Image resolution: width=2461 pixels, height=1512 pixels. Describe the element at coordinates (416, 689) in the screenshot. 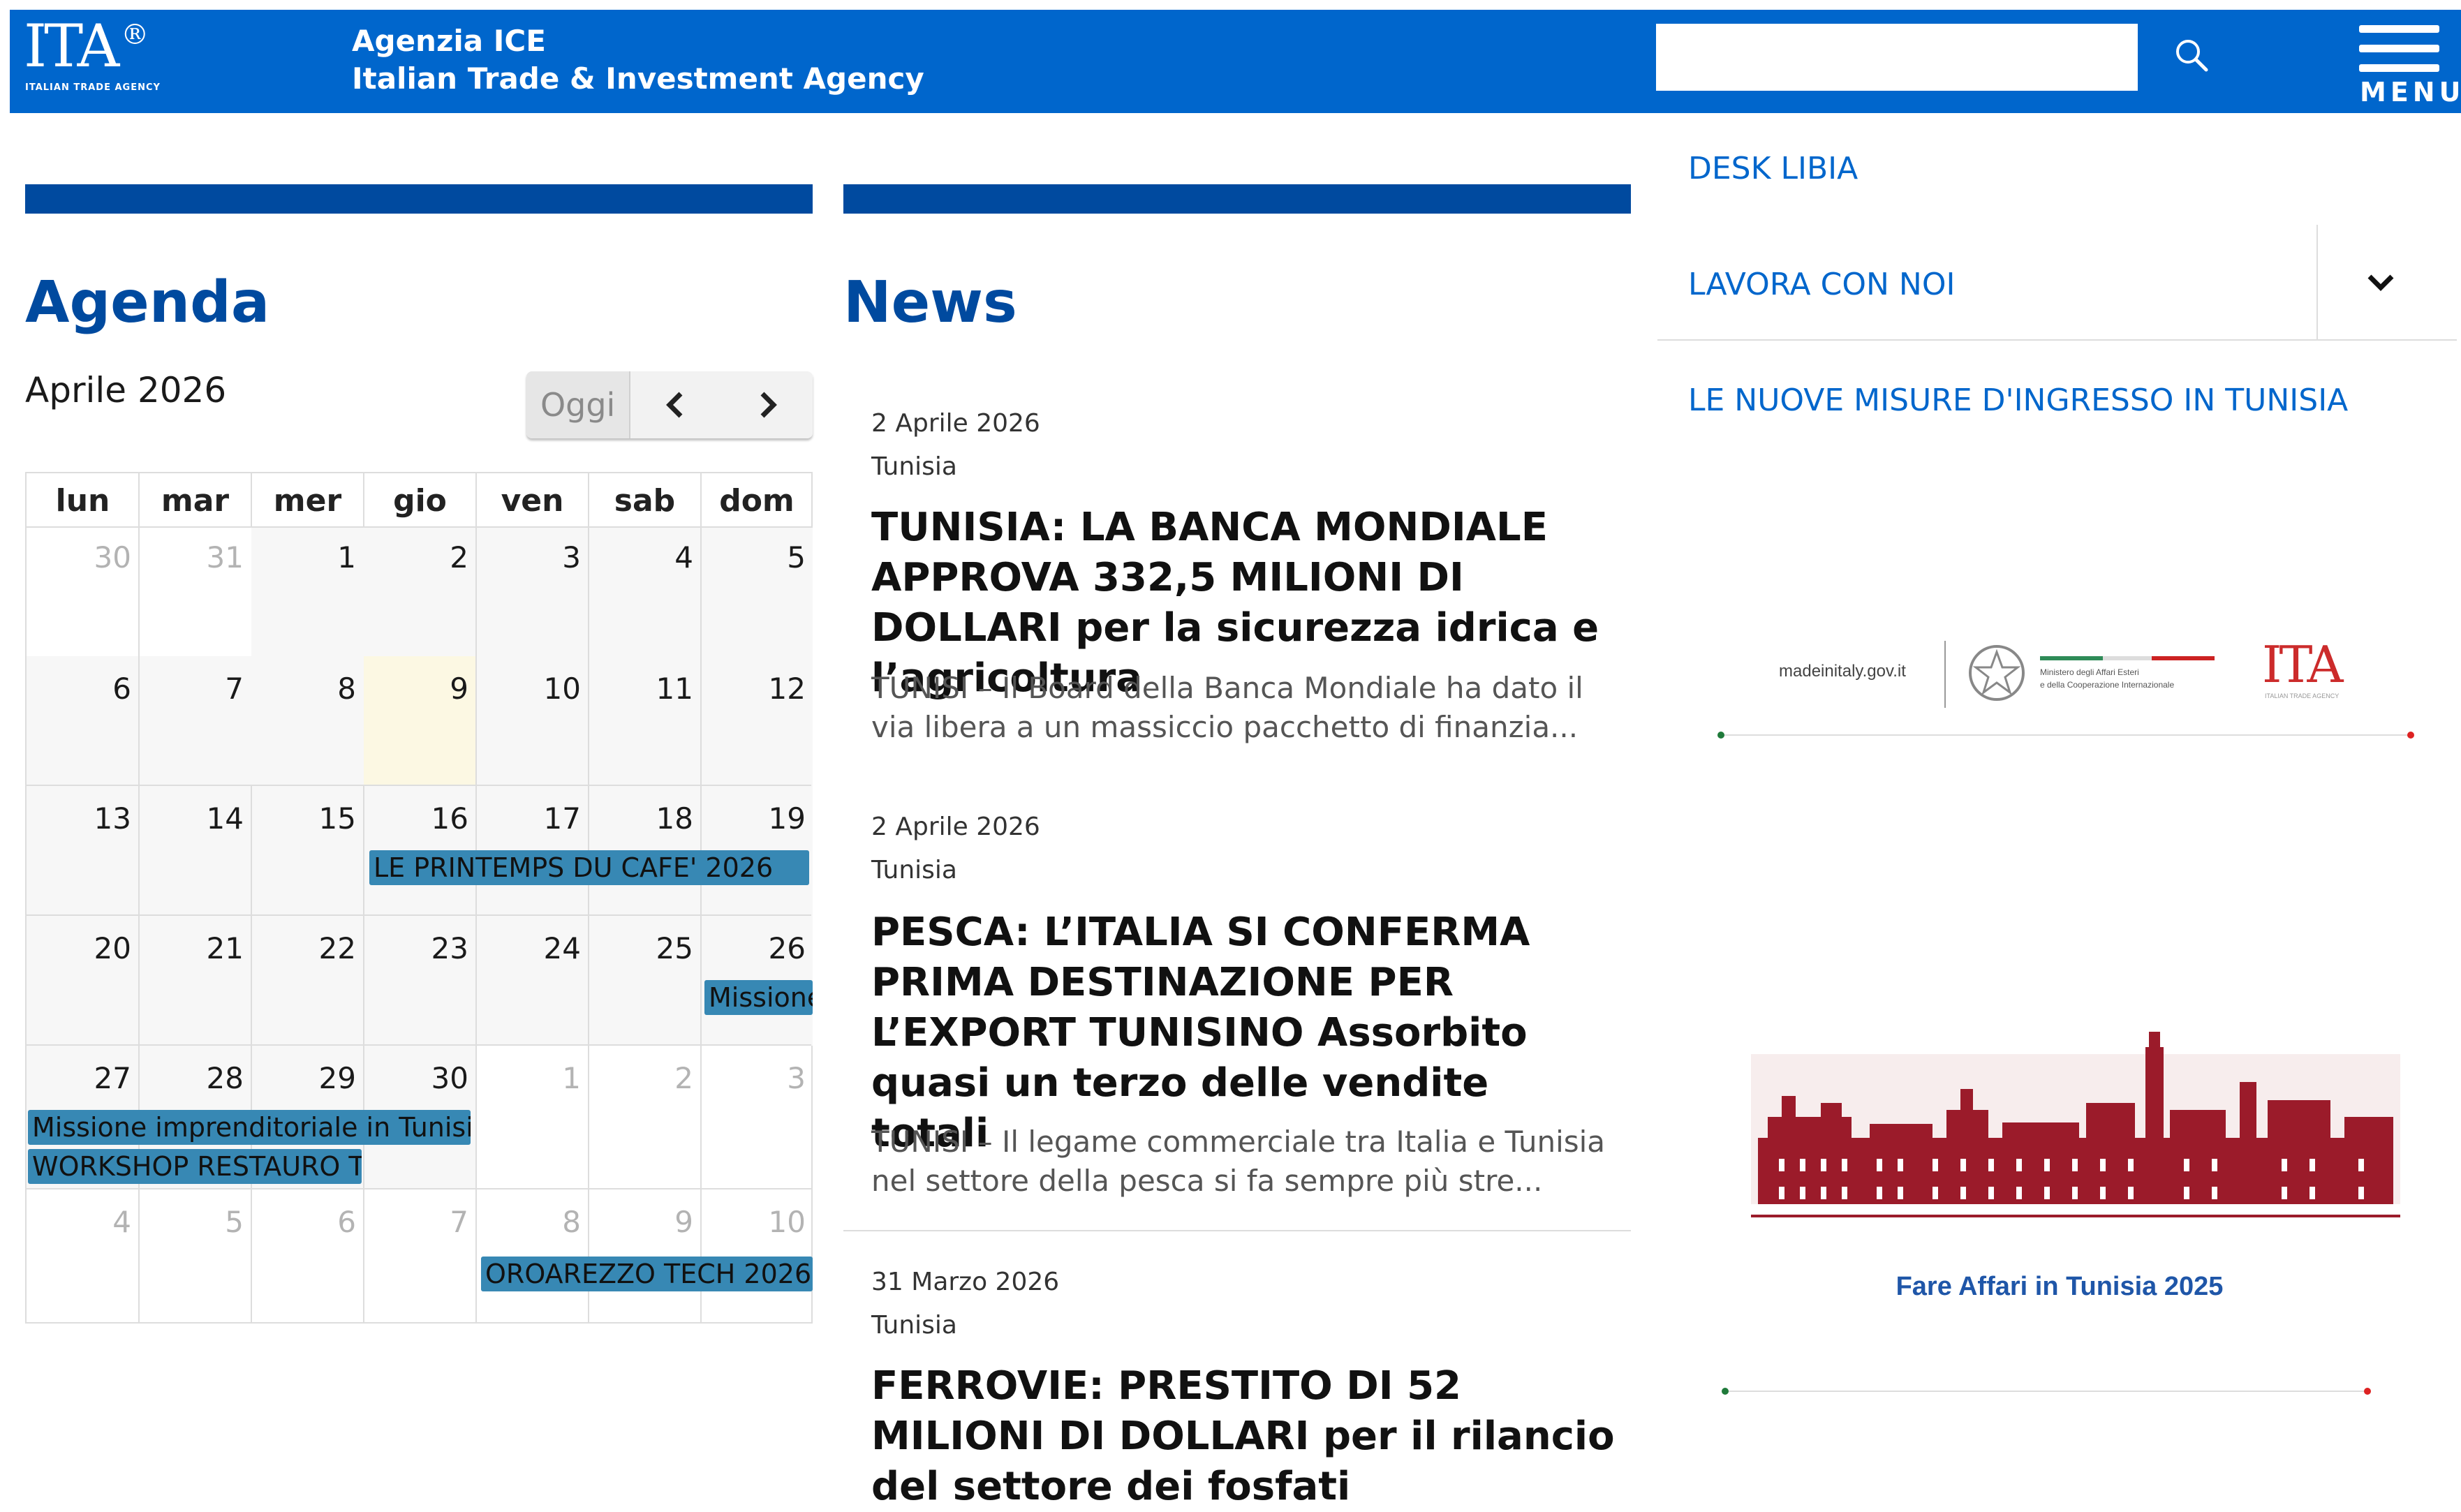

I see `day-number-today: 9` at that location.